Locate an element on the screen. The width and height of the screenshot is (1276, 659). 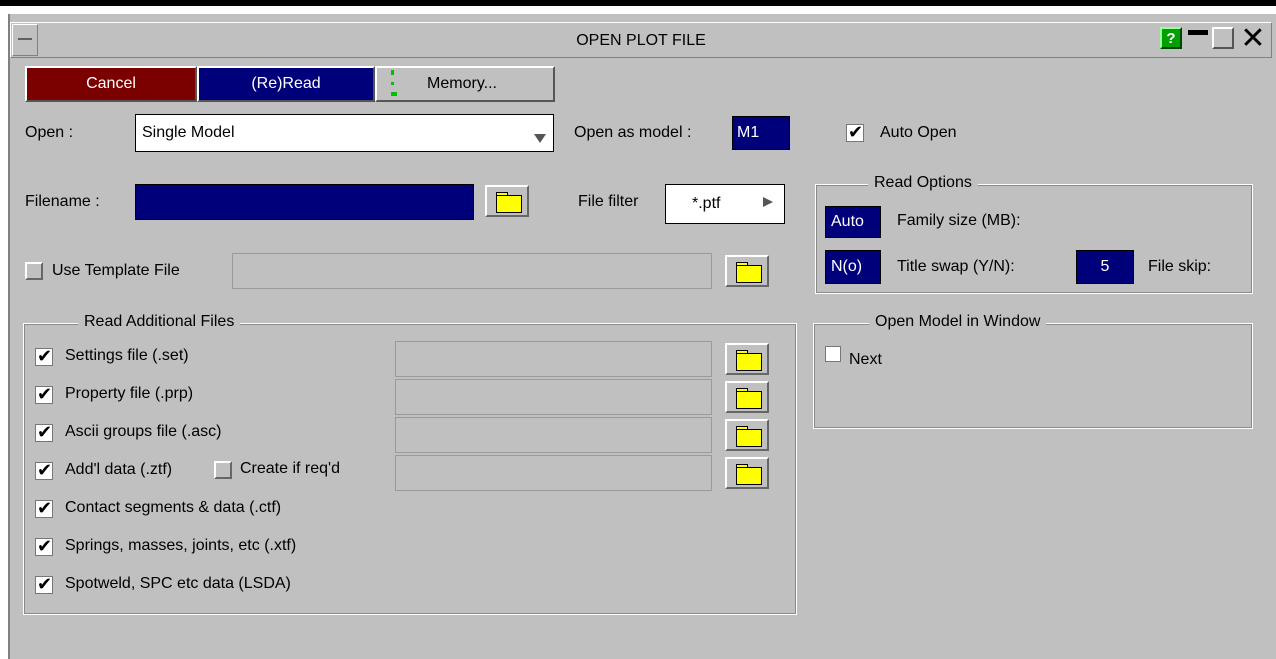
file-skip-label: File skip: is located at coordinates (1180, 266).